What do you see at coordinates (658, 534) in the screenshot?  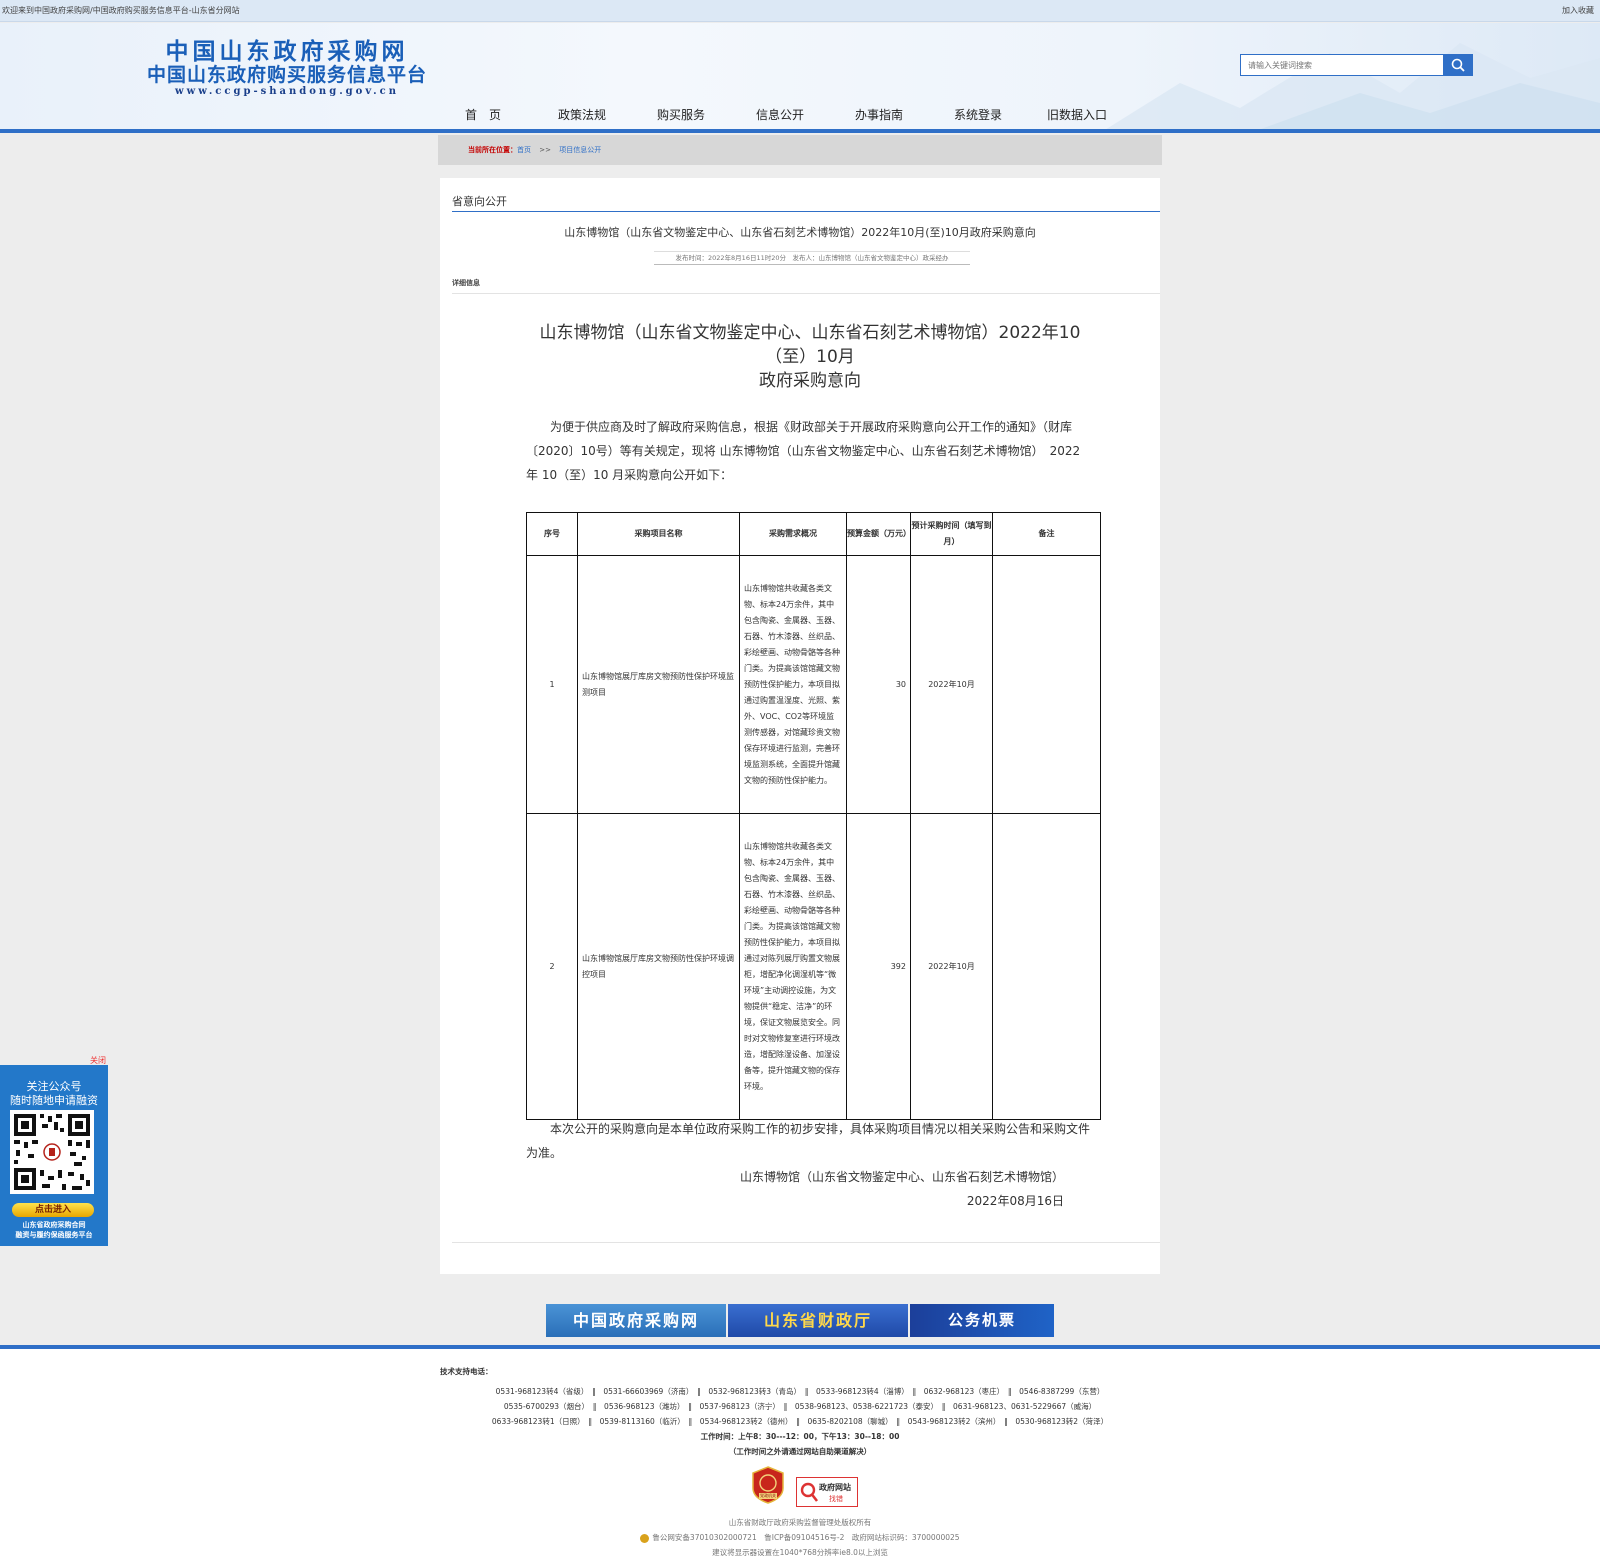 I see `header-name: 采购项目名称` at bounding box center [658, 534].